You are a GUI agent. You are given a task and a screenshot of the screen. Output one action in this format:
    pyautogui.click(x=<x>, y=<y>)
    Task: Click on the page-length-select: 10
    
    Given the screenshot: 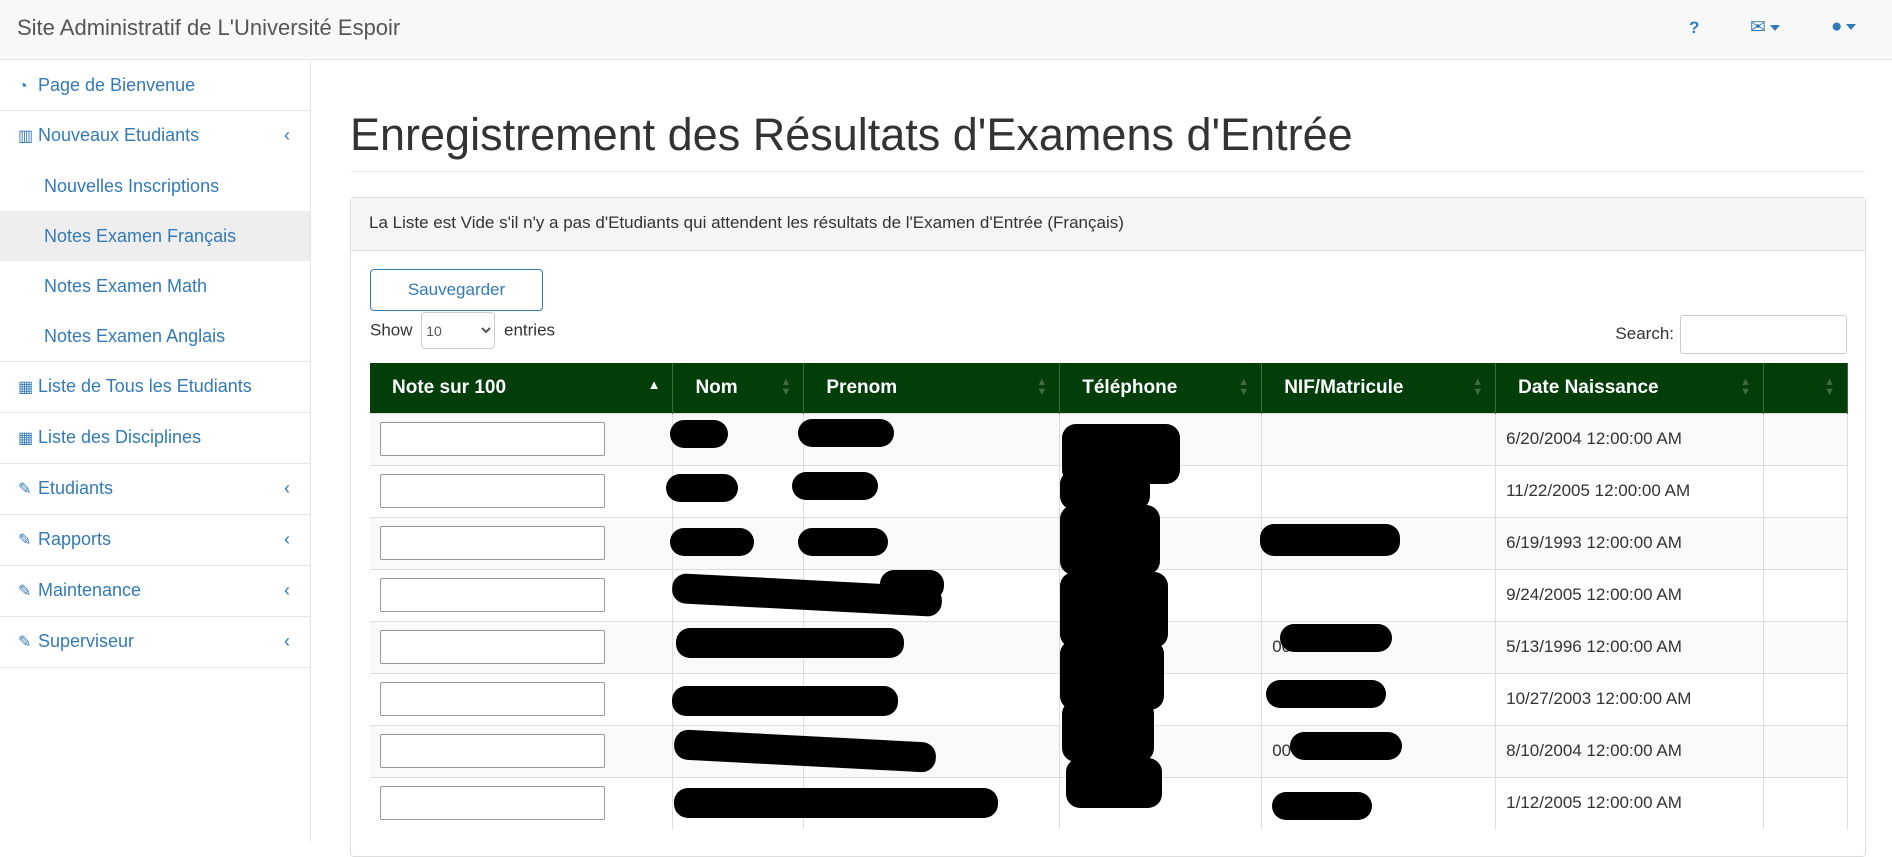 What is the action you would take?
    pyautogui.click(x=458, y=330)
    